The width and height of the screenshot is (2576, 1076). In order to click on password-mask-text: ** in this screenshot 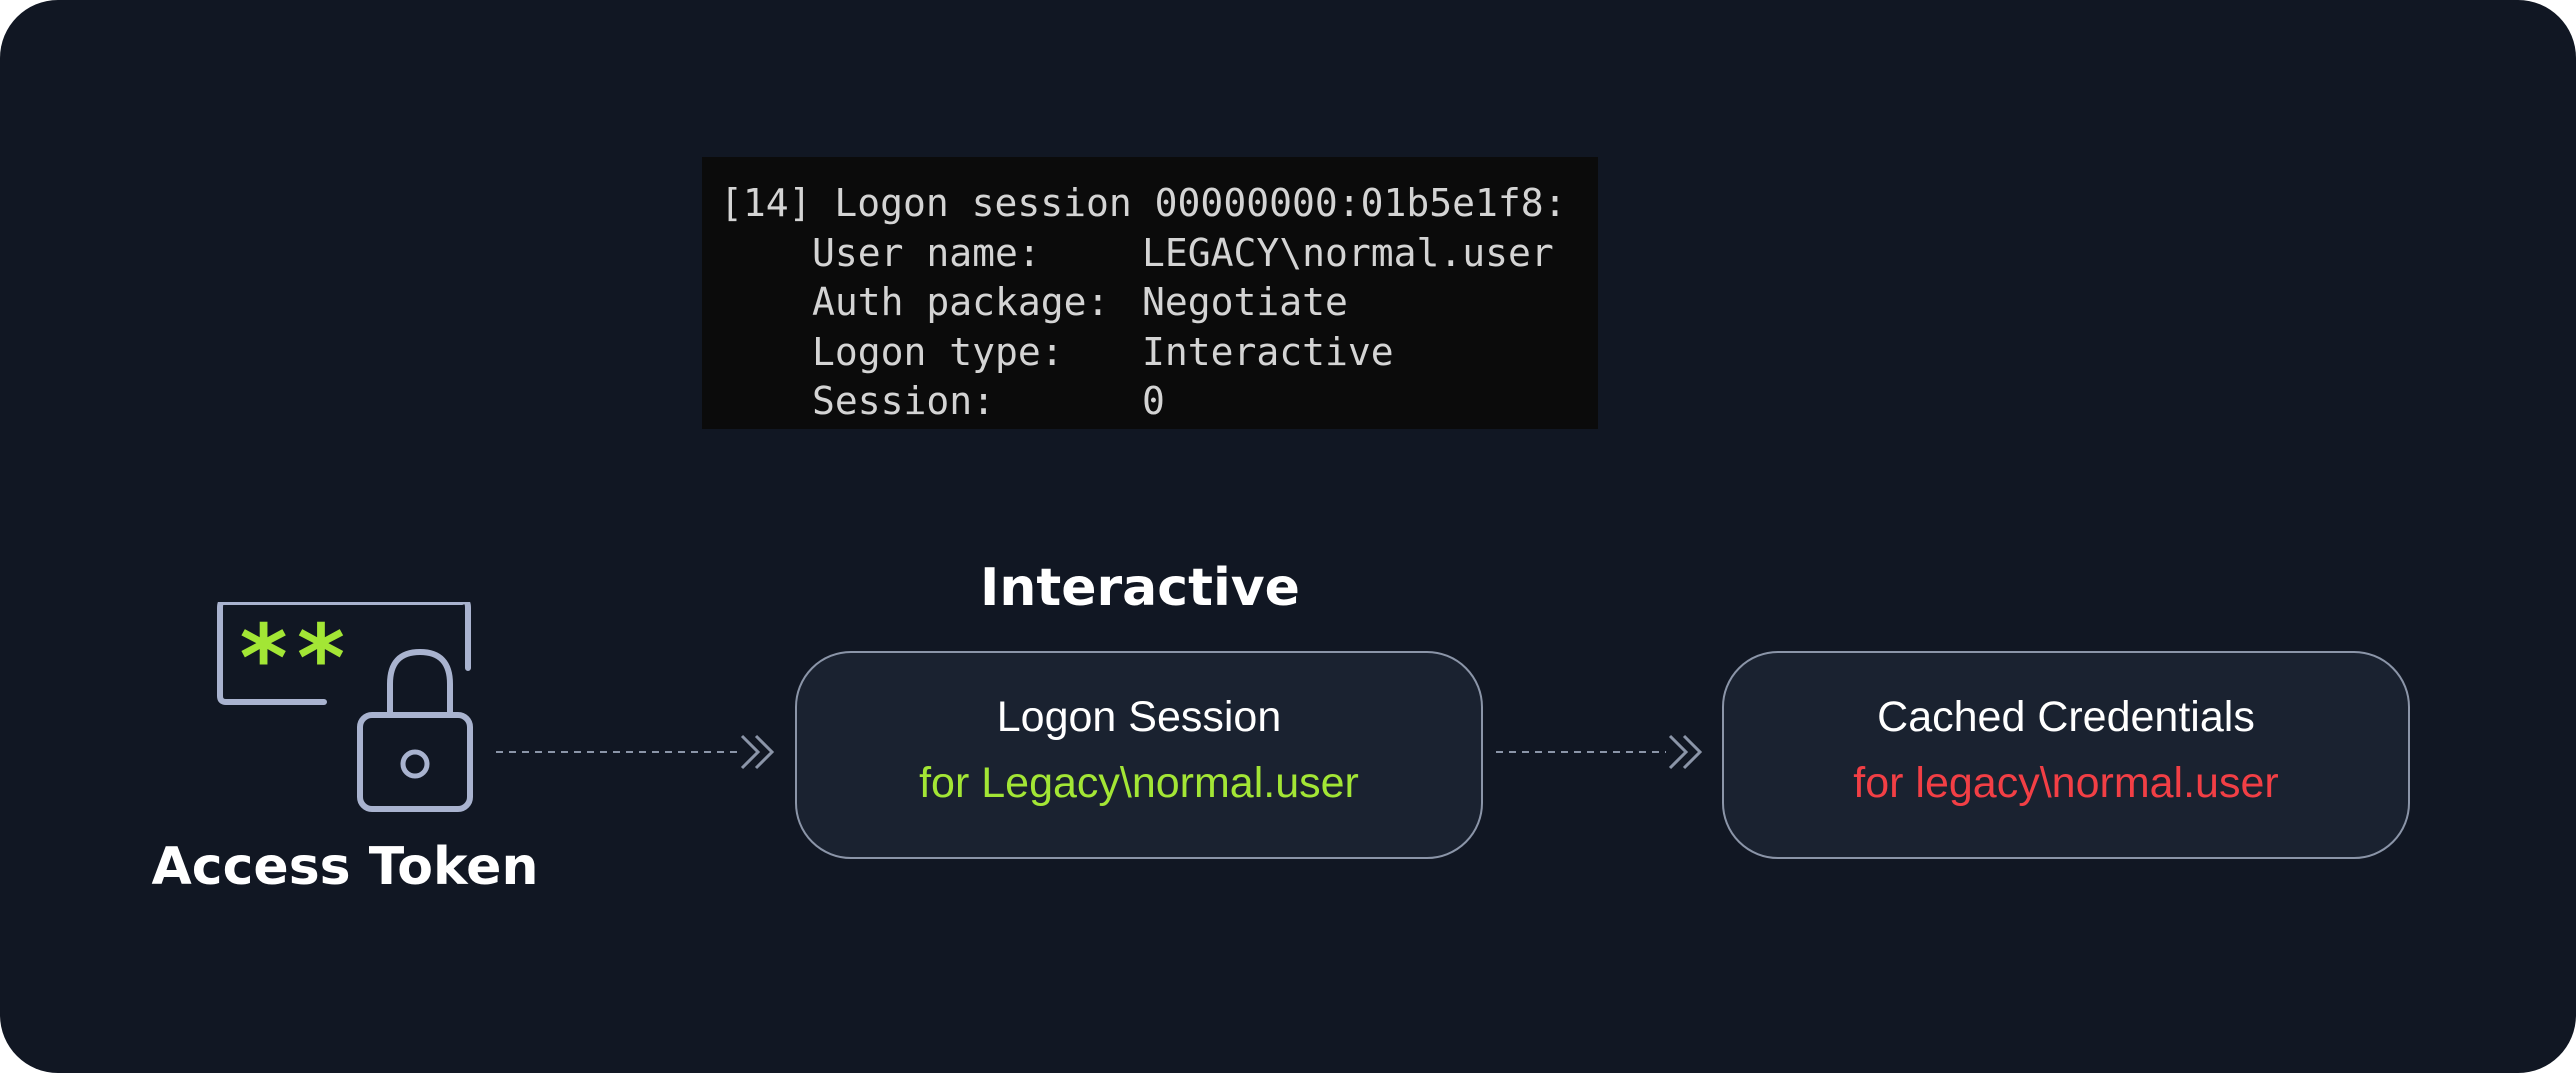, I will do `click(293, 658)`.